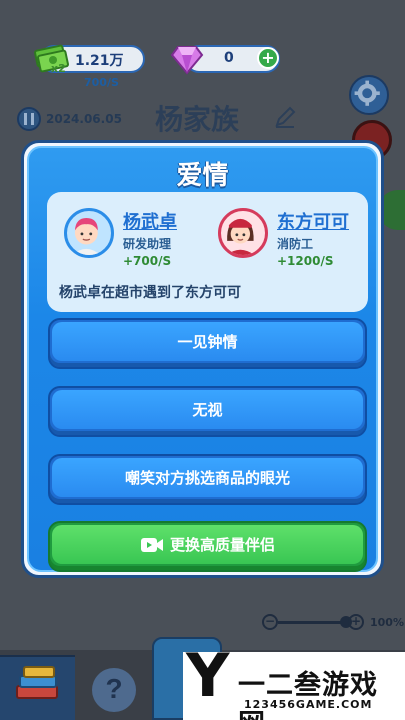 This screenshot has height=720, width=405. Describe the element at coordinates (305, 261) in the screenshot. I see `person-b-income: +1200/S` at that location.